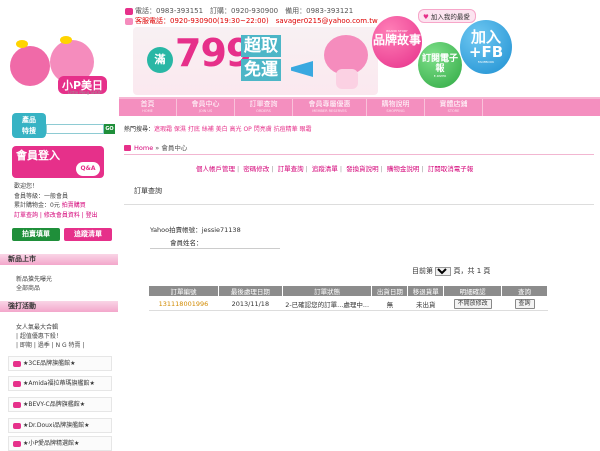 This screenshot has width=600, height=451. What do you see at coordinates (390, 291) in the screenshot?
I see `col-ship-date: 出貨日期` at bounding box center [390, 291].